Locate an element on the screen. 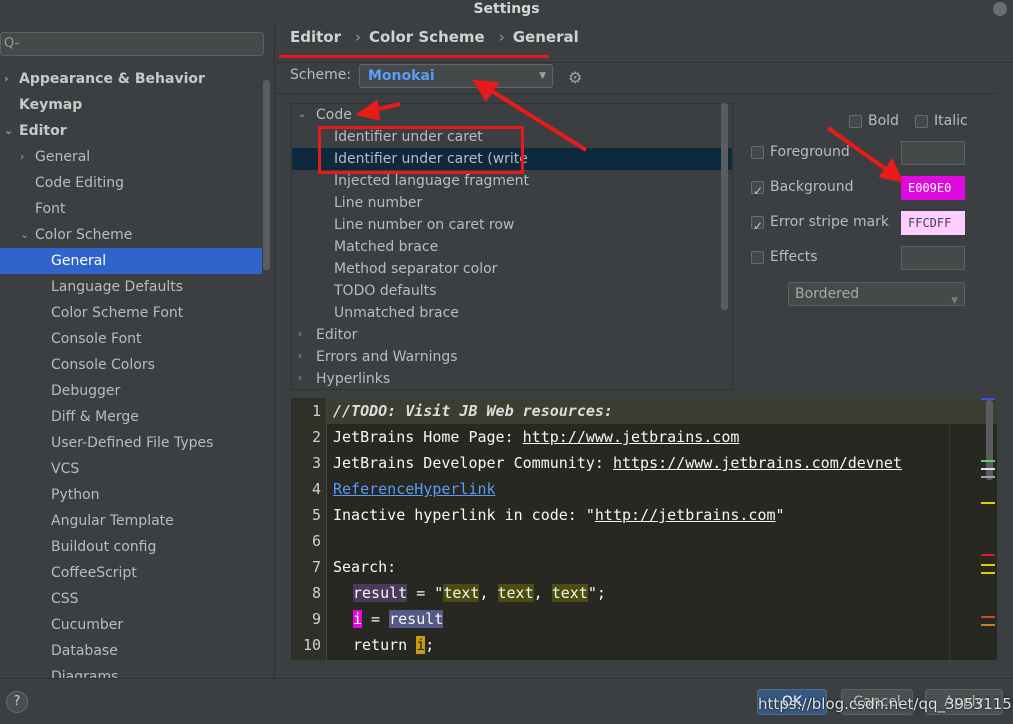  arrow-to-background is located at coordinates (859, 150).